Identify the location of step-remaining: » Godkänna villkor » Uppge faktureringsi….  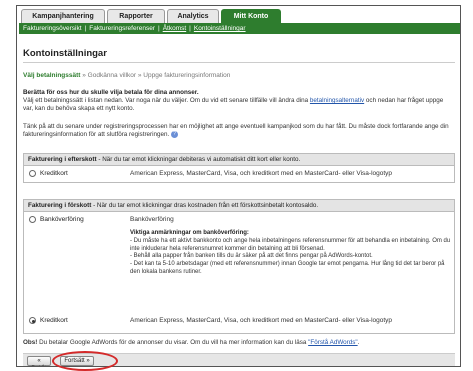
(156, 75).